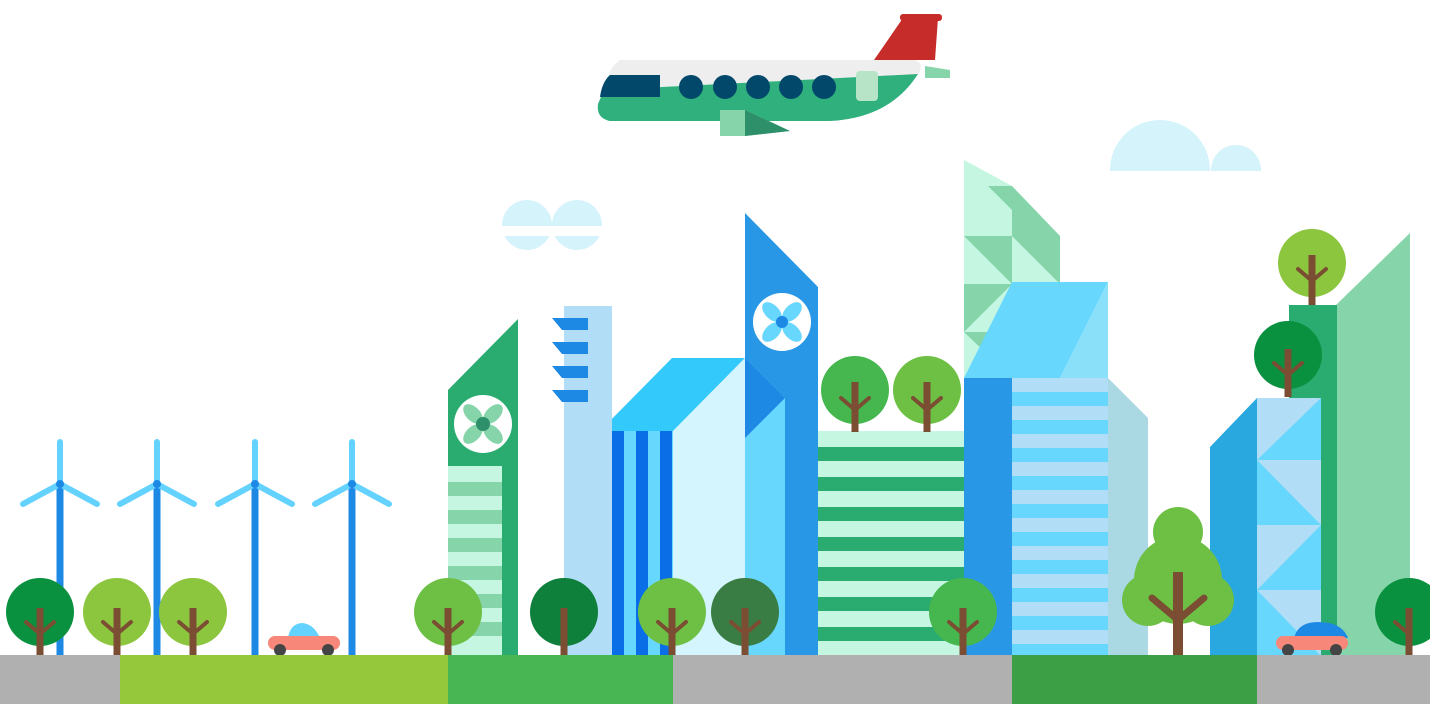 Image resolution: width=1430 pixels, height=704 pixels. Describe the element at coordinates (867, 86) in the screenshot. I see `airplane-door` at that location.